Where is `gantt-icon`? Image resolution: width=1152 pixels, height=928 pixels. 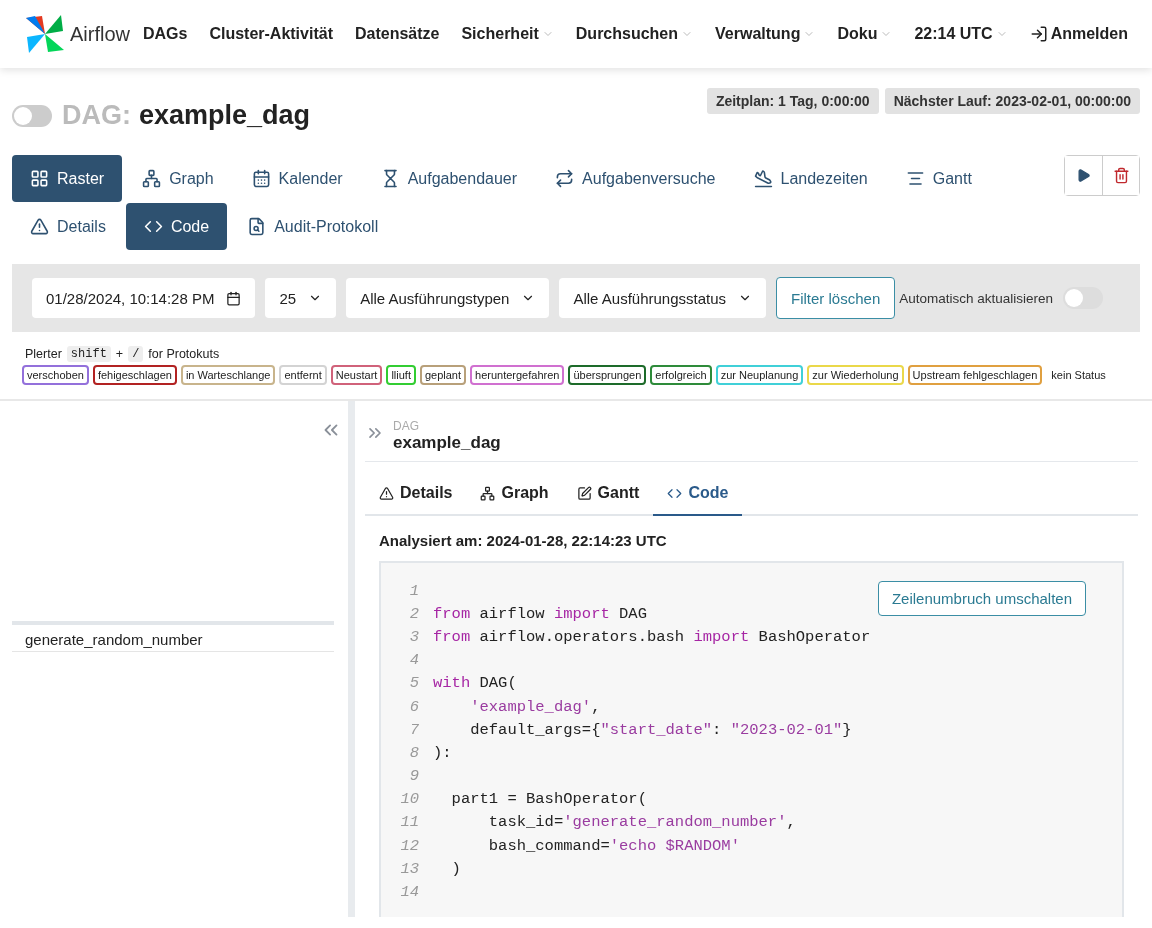 gantt-icon is located at coordinates (915, 178).